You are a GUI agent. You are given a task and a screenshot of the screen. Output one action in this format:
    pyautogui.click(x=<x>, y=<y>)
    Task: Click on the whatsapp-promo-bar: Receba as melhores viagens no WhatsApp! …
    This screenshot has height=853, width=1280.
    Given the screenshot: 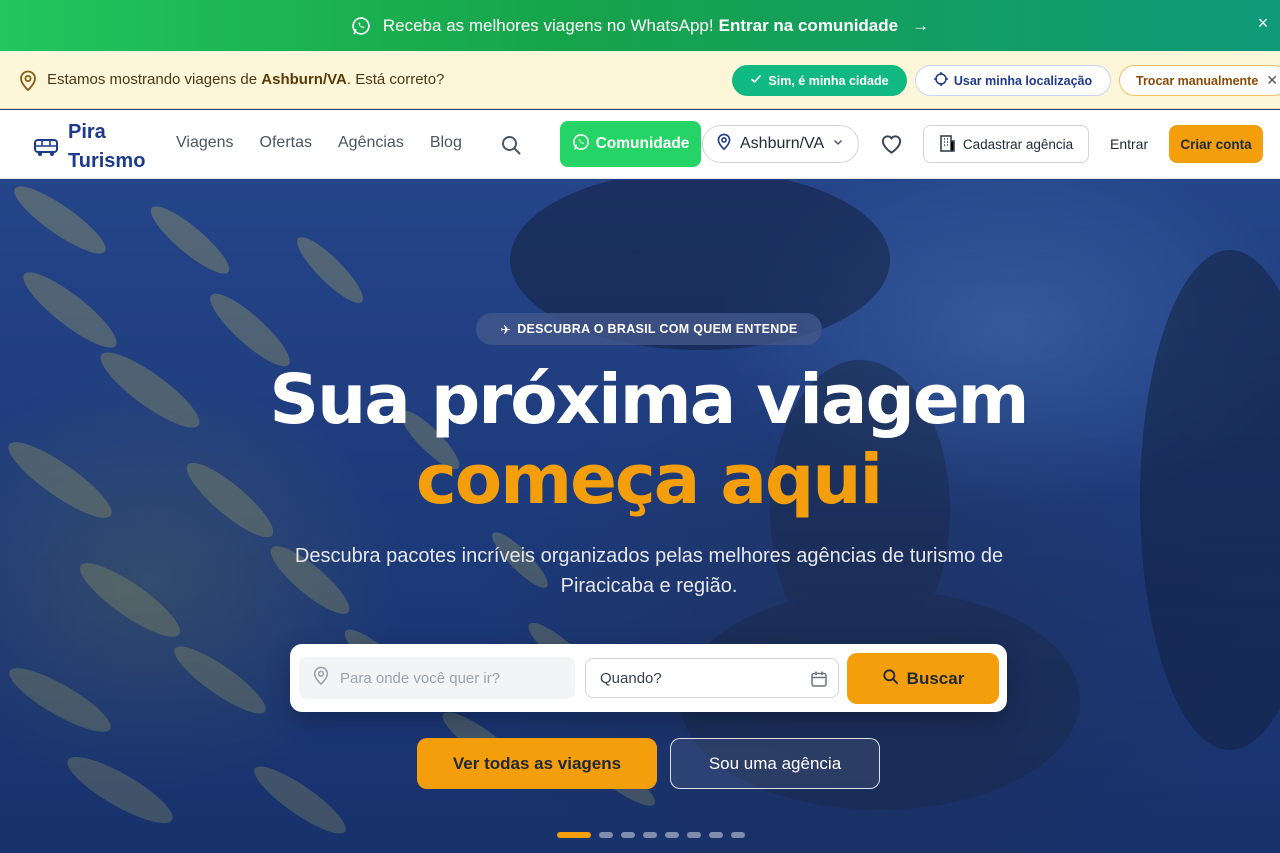 What is the action you would take?
    pyautogui.click(x=640, y=25)
    